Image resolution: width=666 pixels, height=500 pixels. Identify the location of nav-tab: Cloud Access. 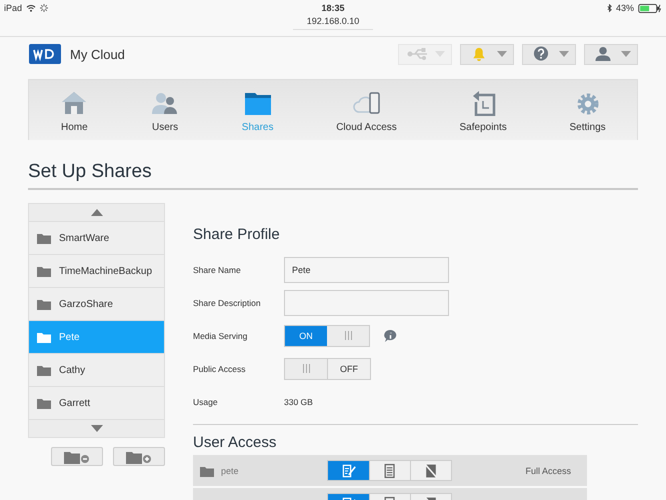
(366, 110).